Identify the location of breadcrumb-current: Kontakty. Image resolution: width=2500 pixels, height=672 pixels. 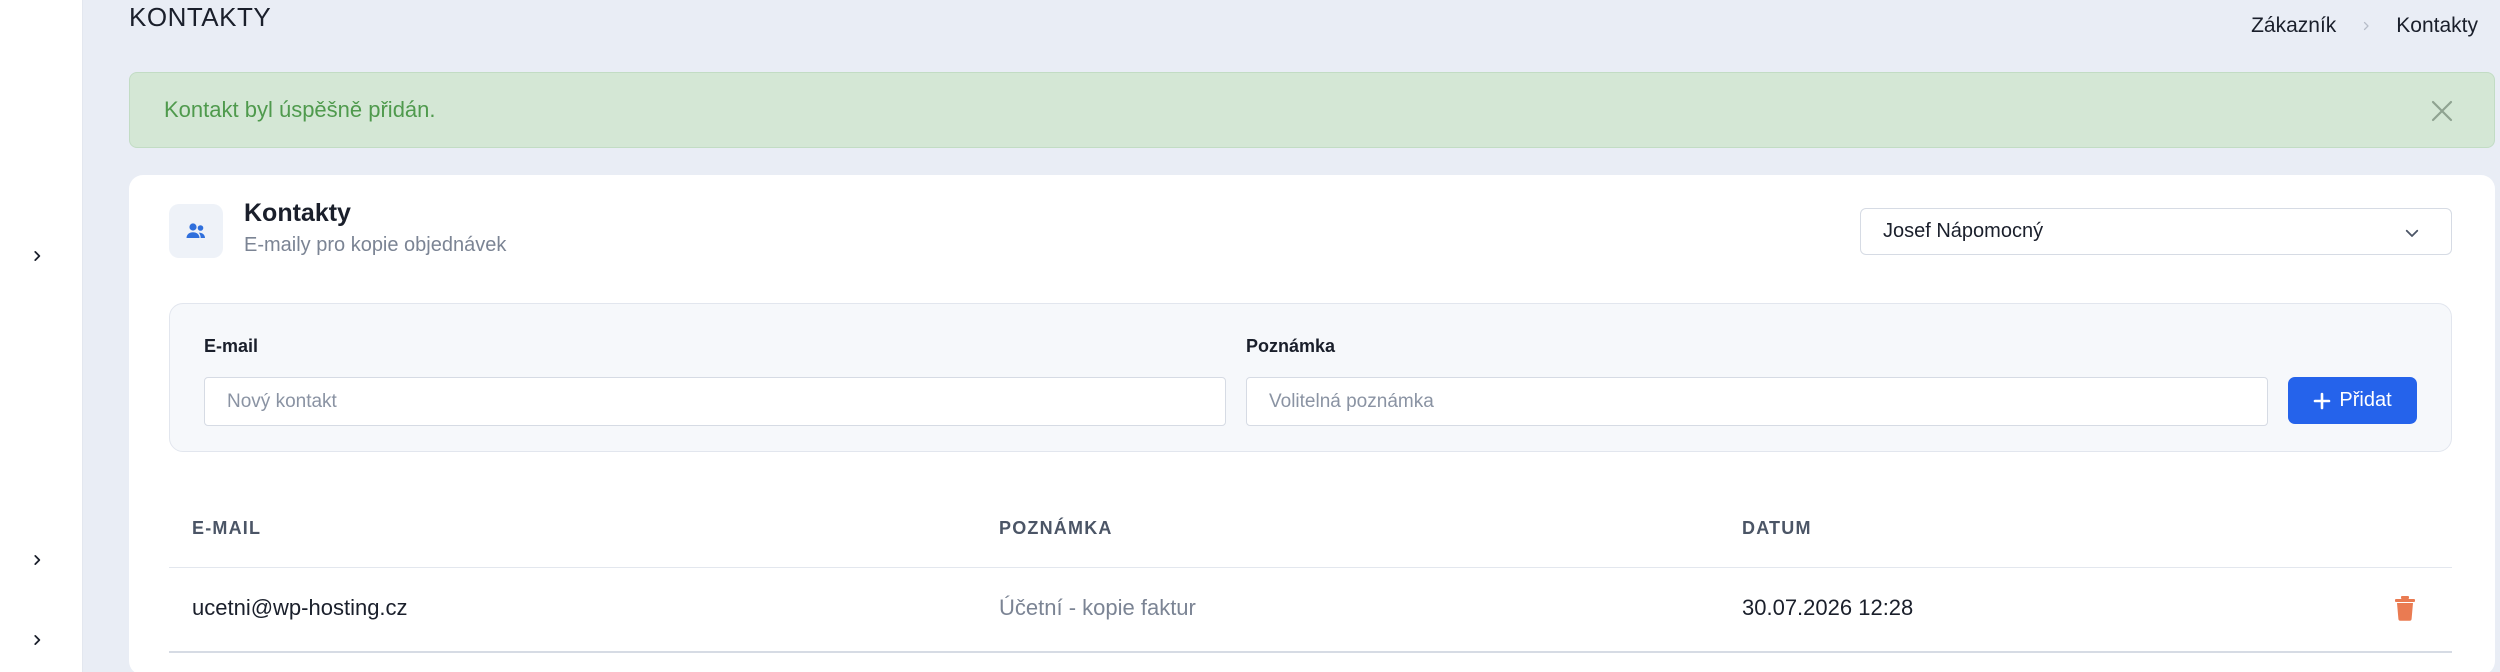
(2437, 25).